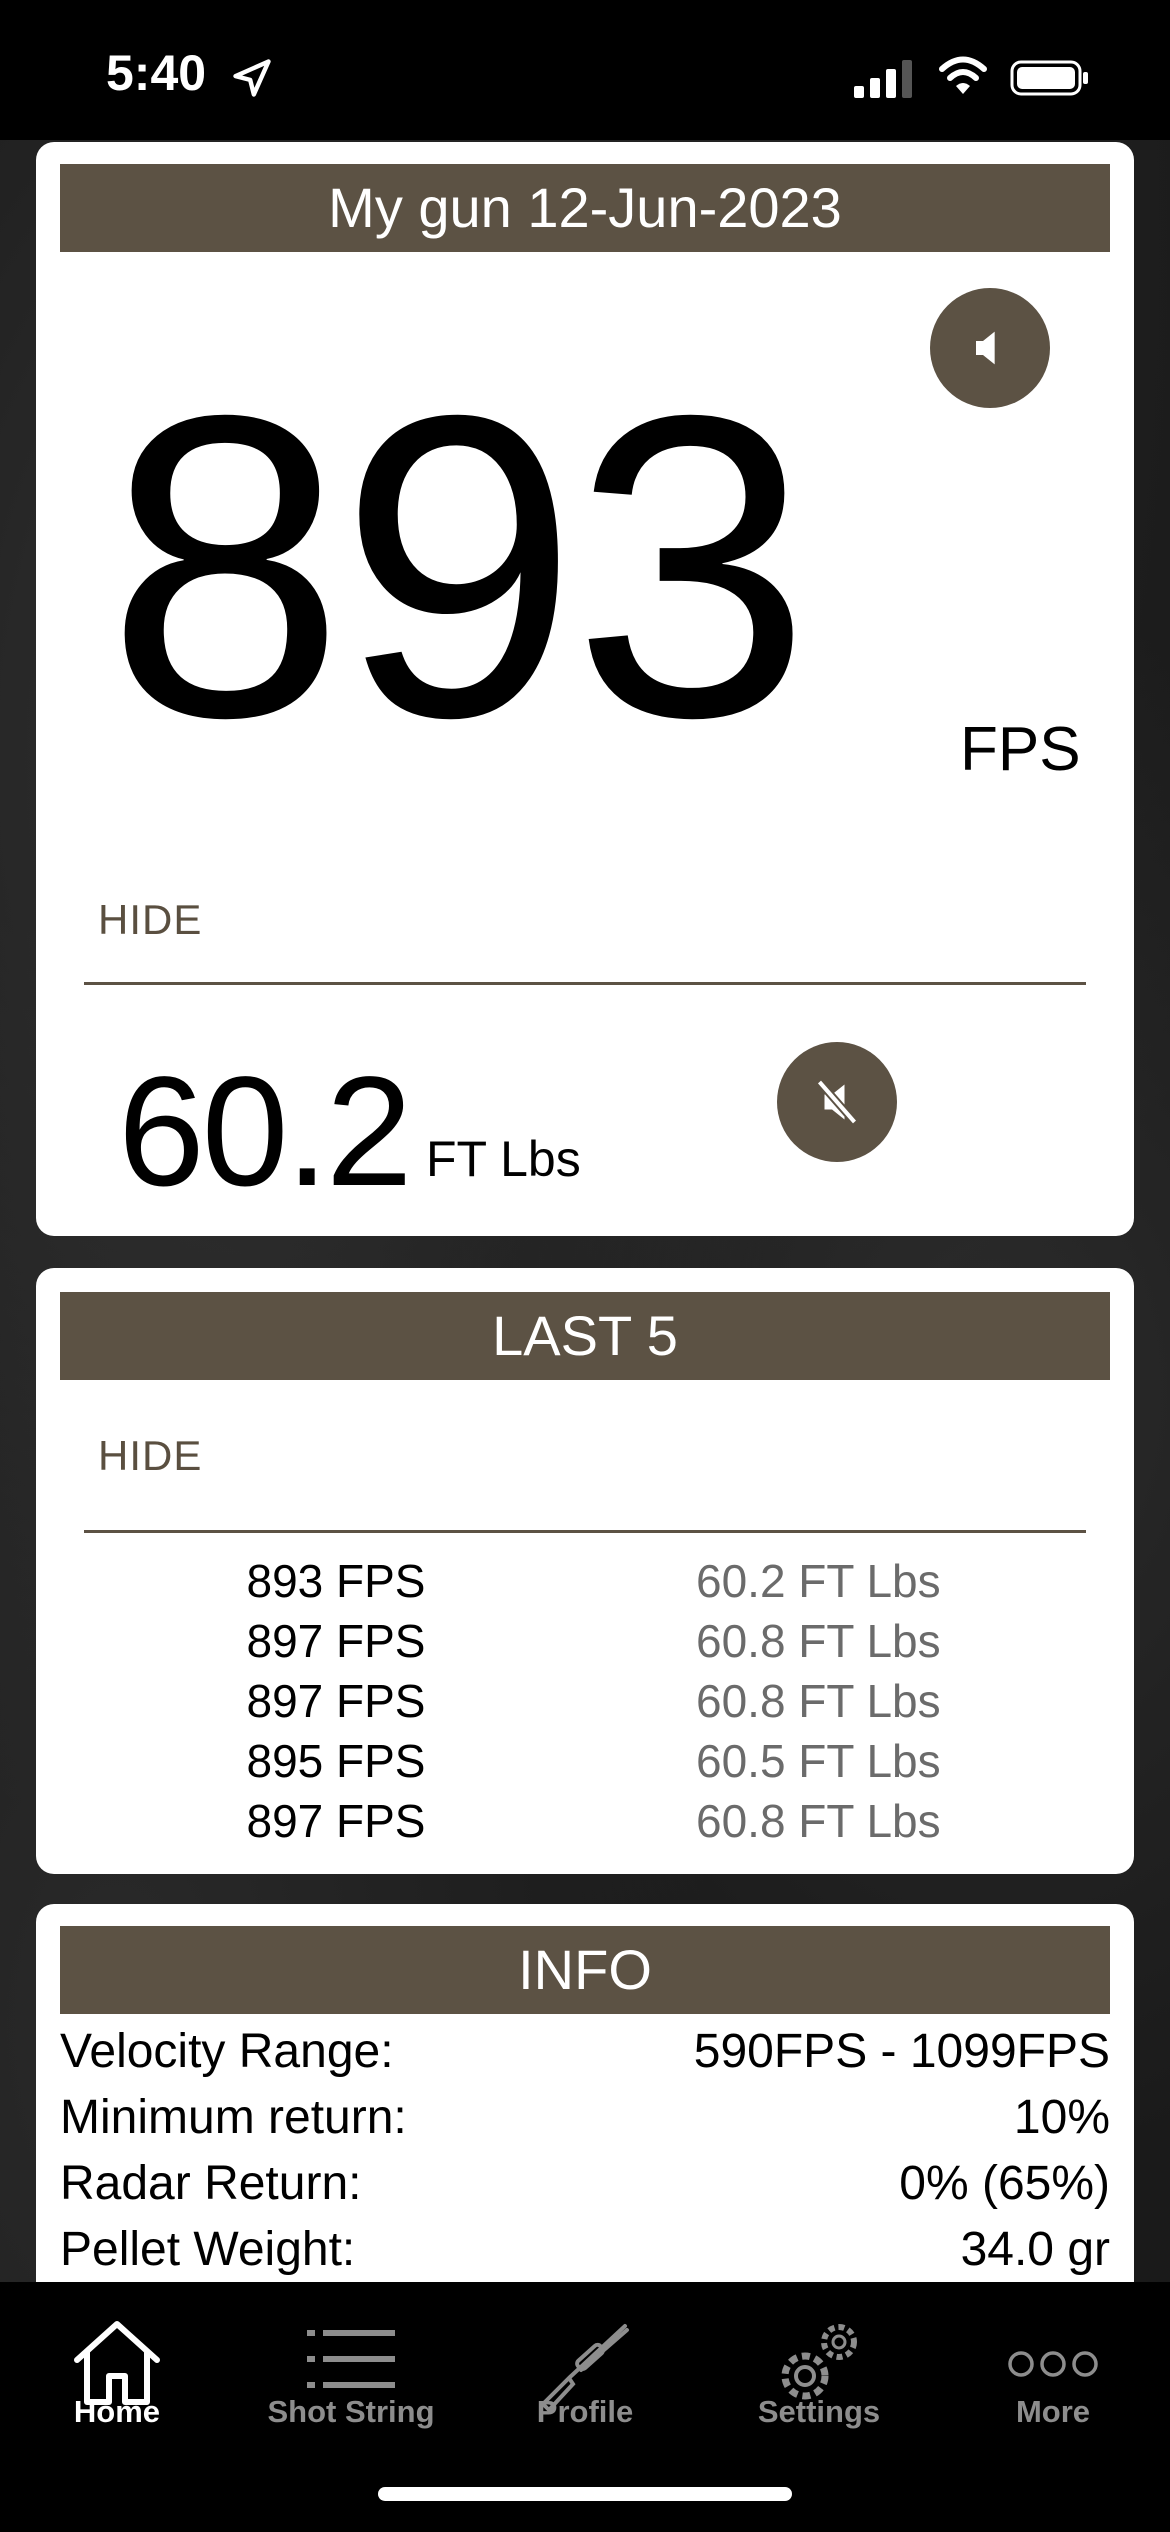  What do you see at coordinates (585, 208) in the screenshot?
I see `card-title: My gun 12-Jun-2023` at bounding box center [585, 208].